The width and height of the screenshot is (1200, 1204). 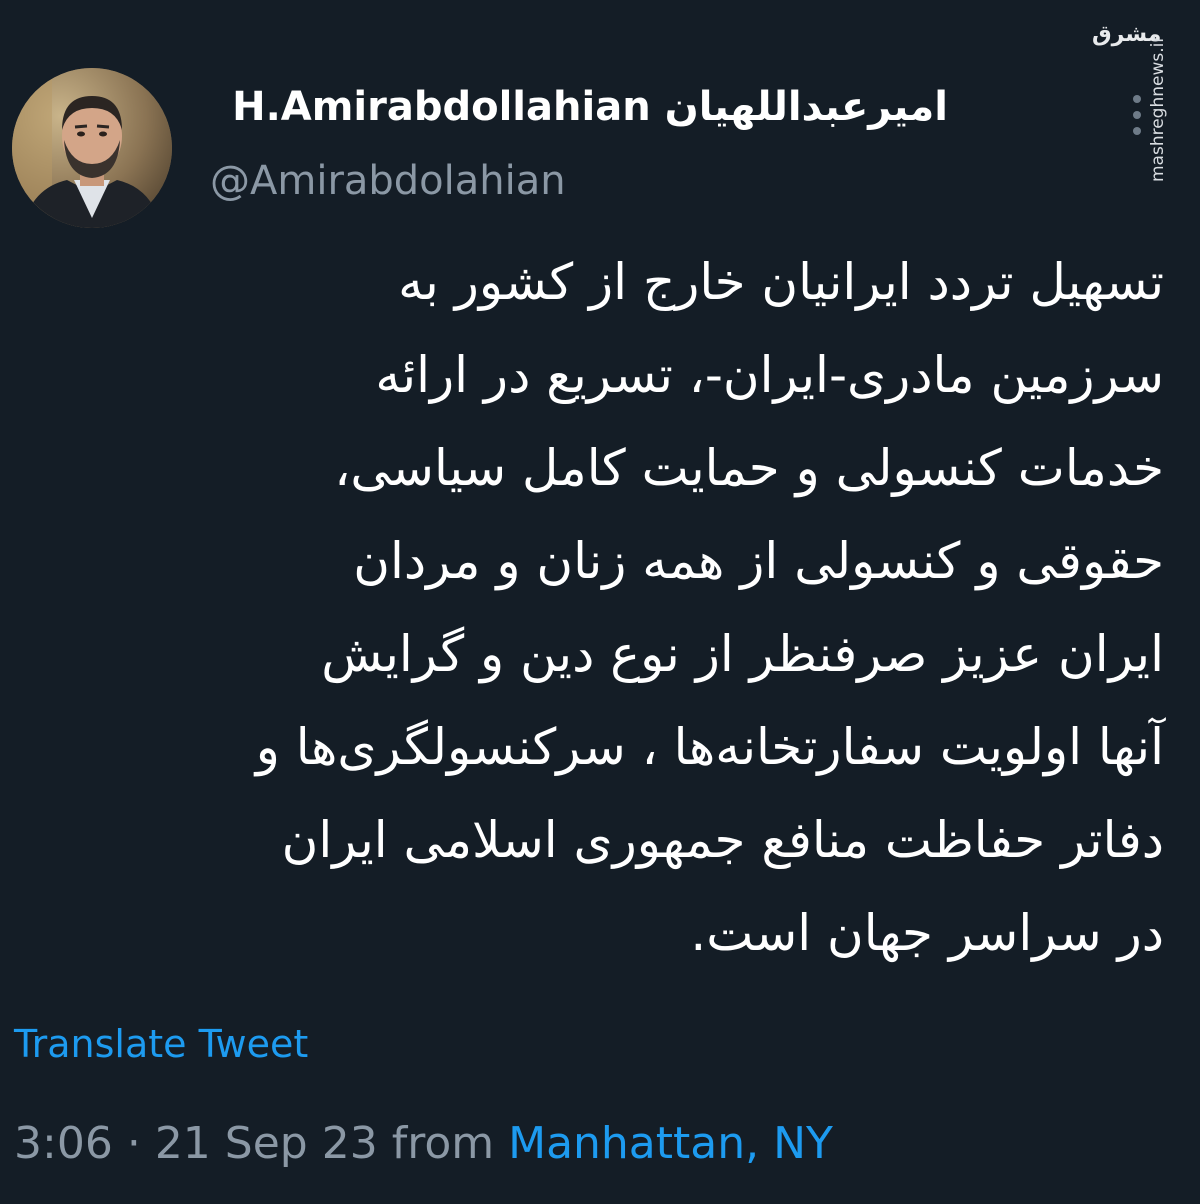 What do you see at coordinates (92, 148) in the screenshot?
I see `avatar` at bounding box center [92, 148].